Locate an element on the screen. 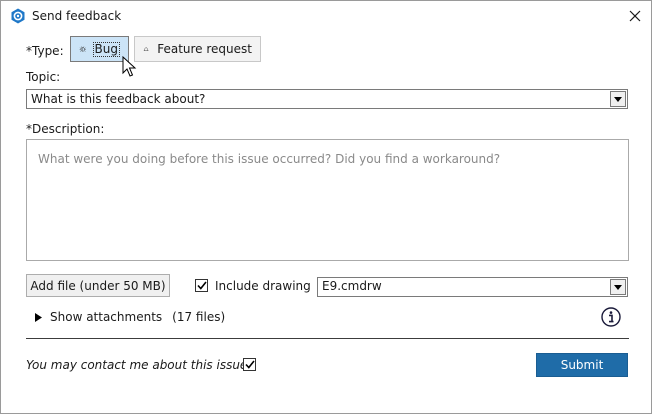 The image size is (652, 414). include-drawing-checkbox is located at coordinates (201, 285).